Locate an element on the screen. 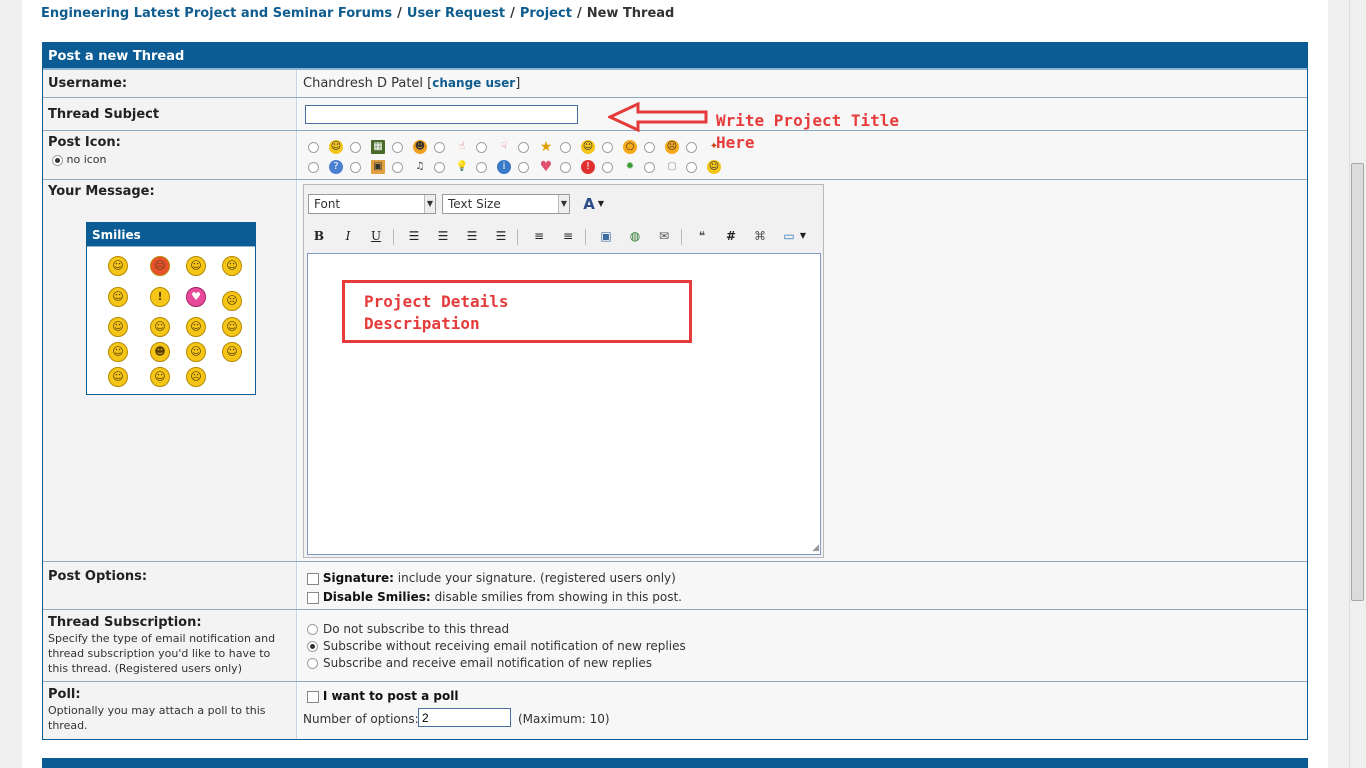  change-user-link: change user is located at coordinates (473, 83).